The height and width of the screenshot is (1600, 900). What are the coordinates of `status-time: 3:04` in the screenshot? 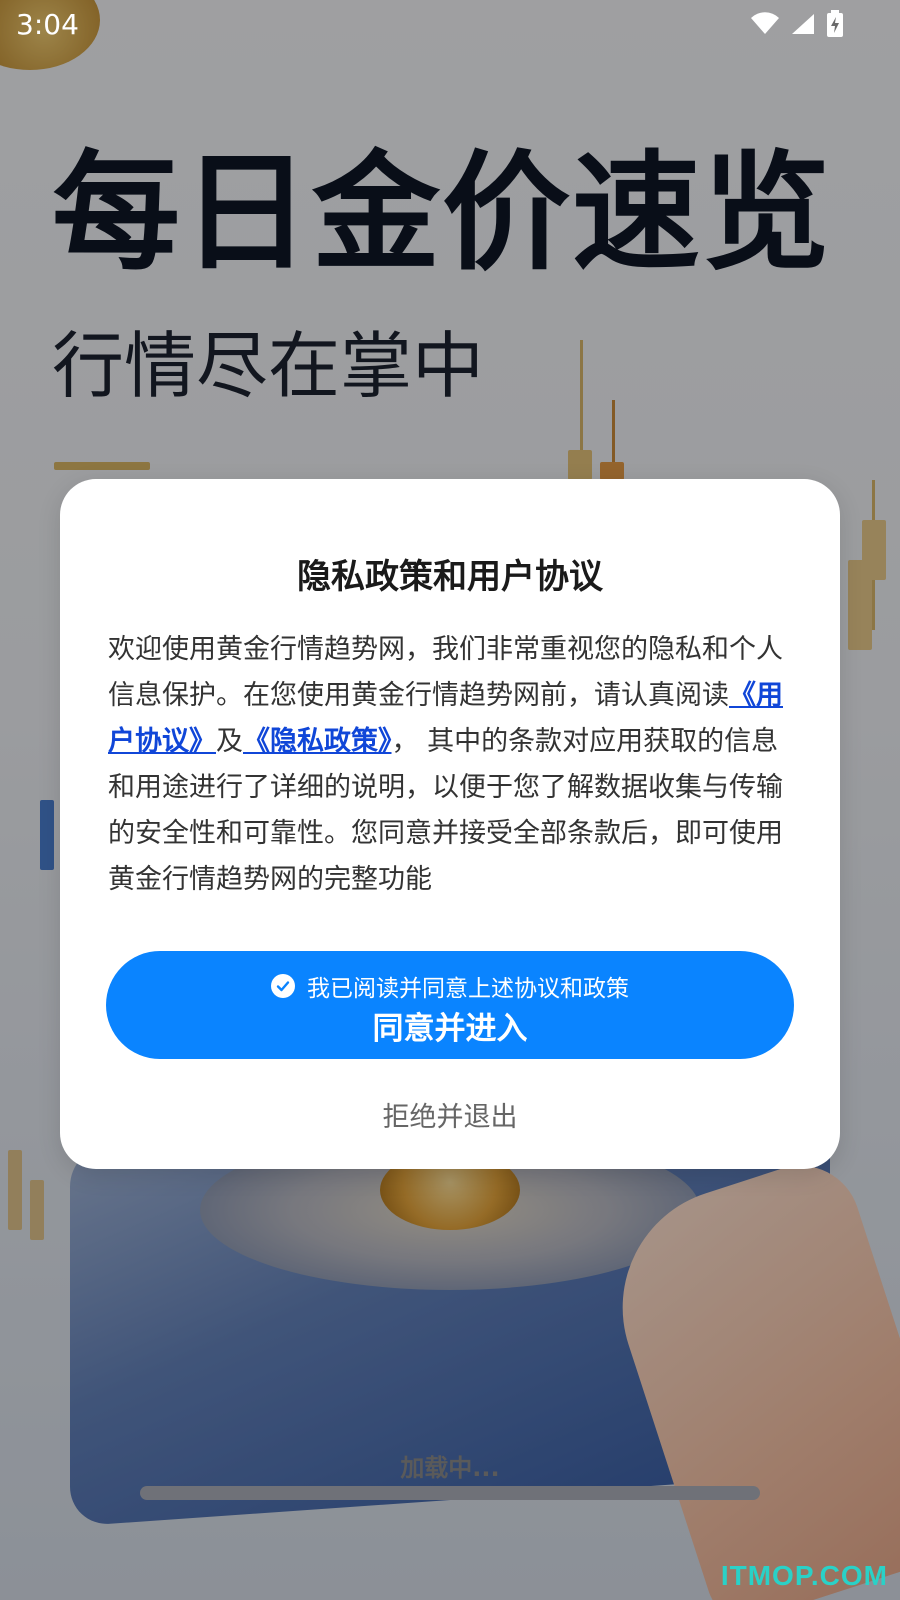 It's located at (47, 24).